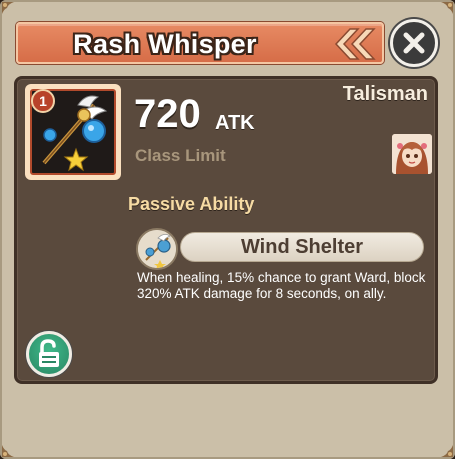 The image size is (455, 459). I want to click on lock-toggle-button, so click(49, 354).